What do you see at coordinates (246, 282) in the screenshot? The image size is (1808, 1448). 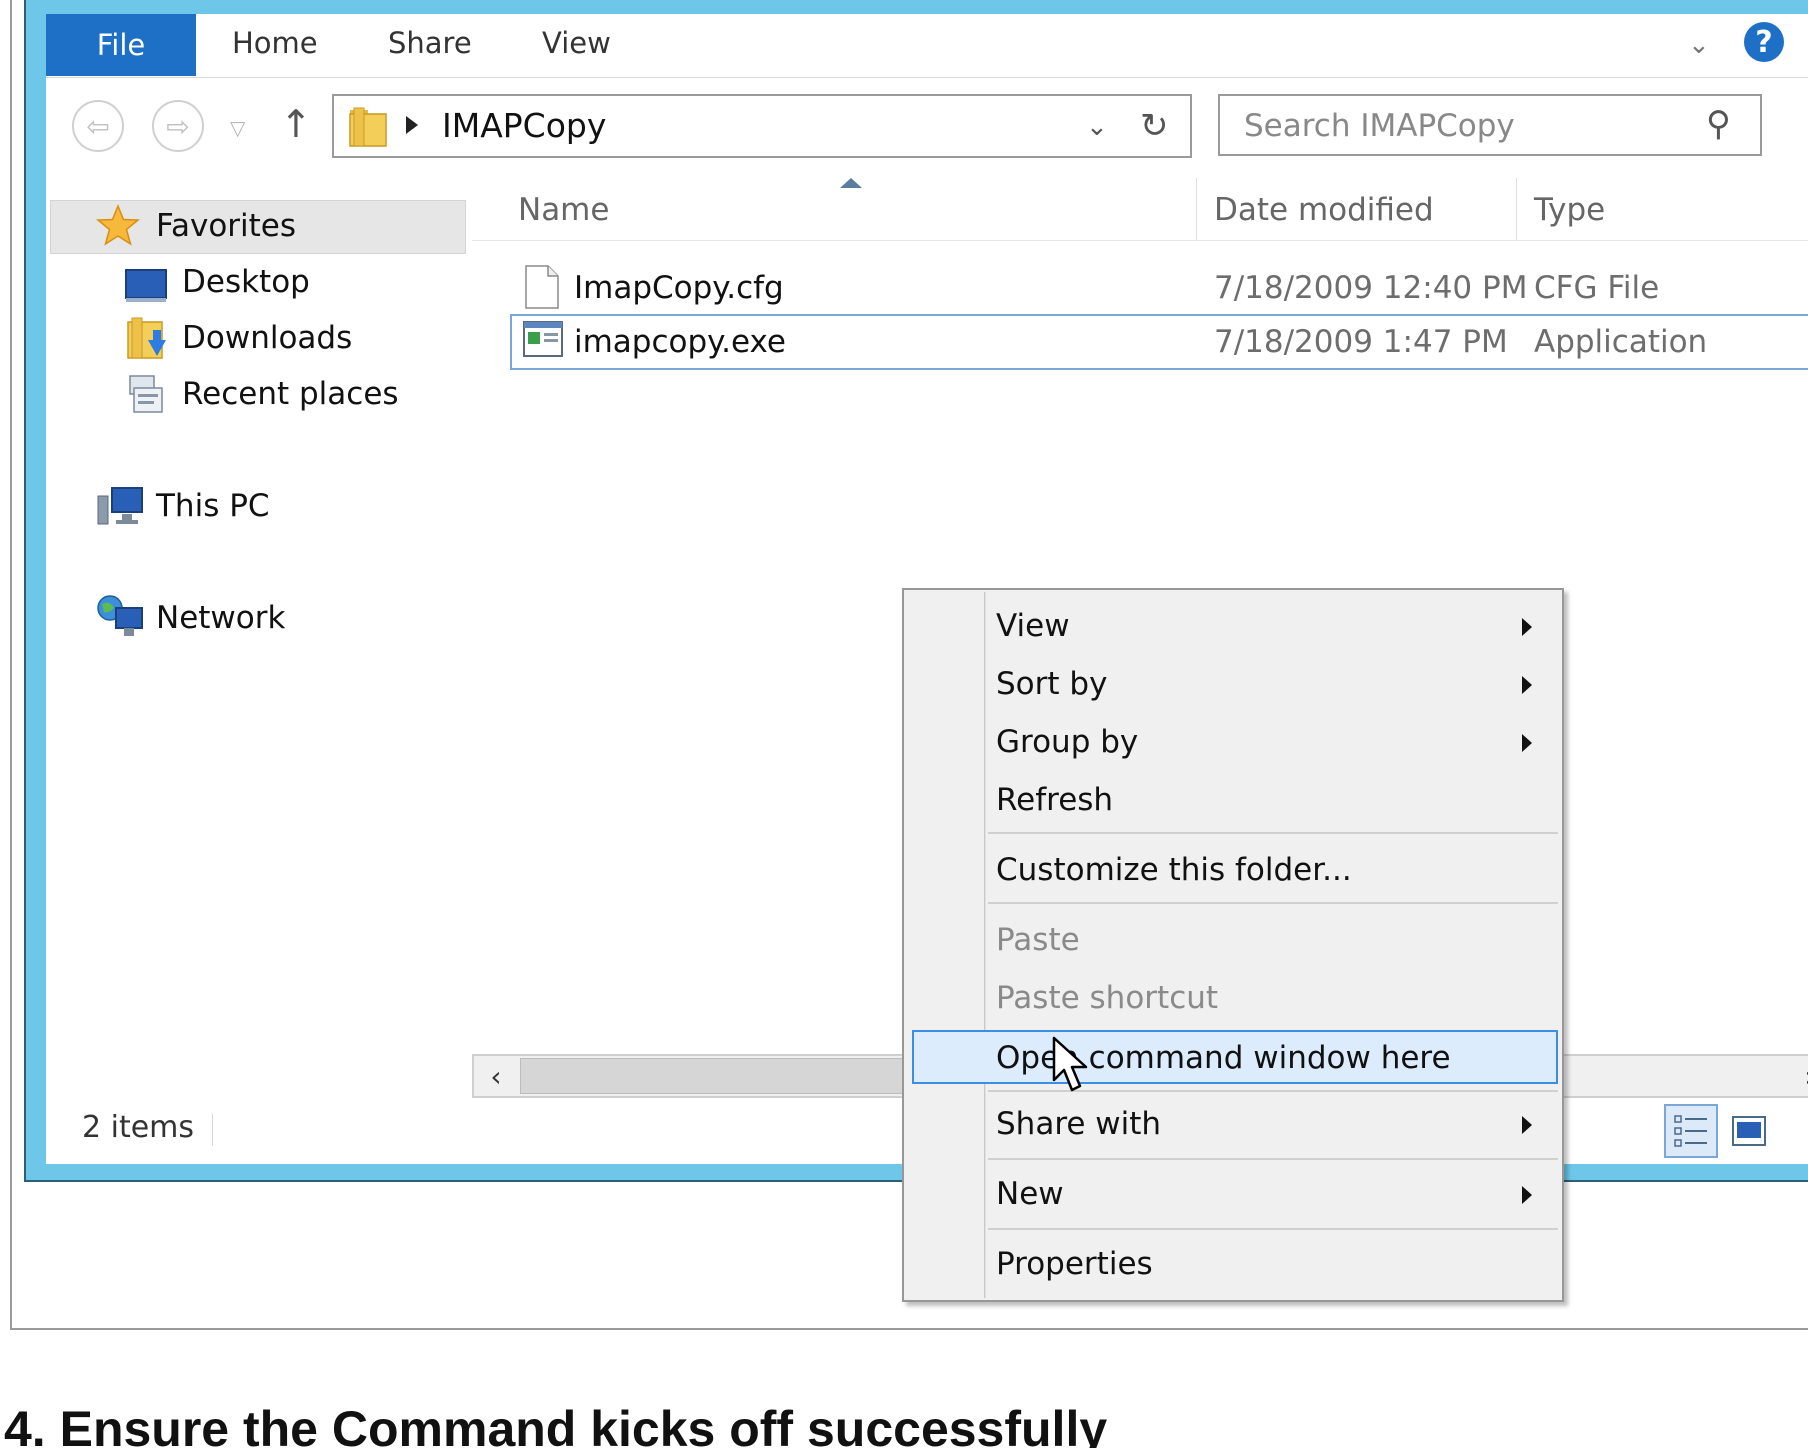 I see `nav-desktop: Desktop` at bounding box center [246, 282].